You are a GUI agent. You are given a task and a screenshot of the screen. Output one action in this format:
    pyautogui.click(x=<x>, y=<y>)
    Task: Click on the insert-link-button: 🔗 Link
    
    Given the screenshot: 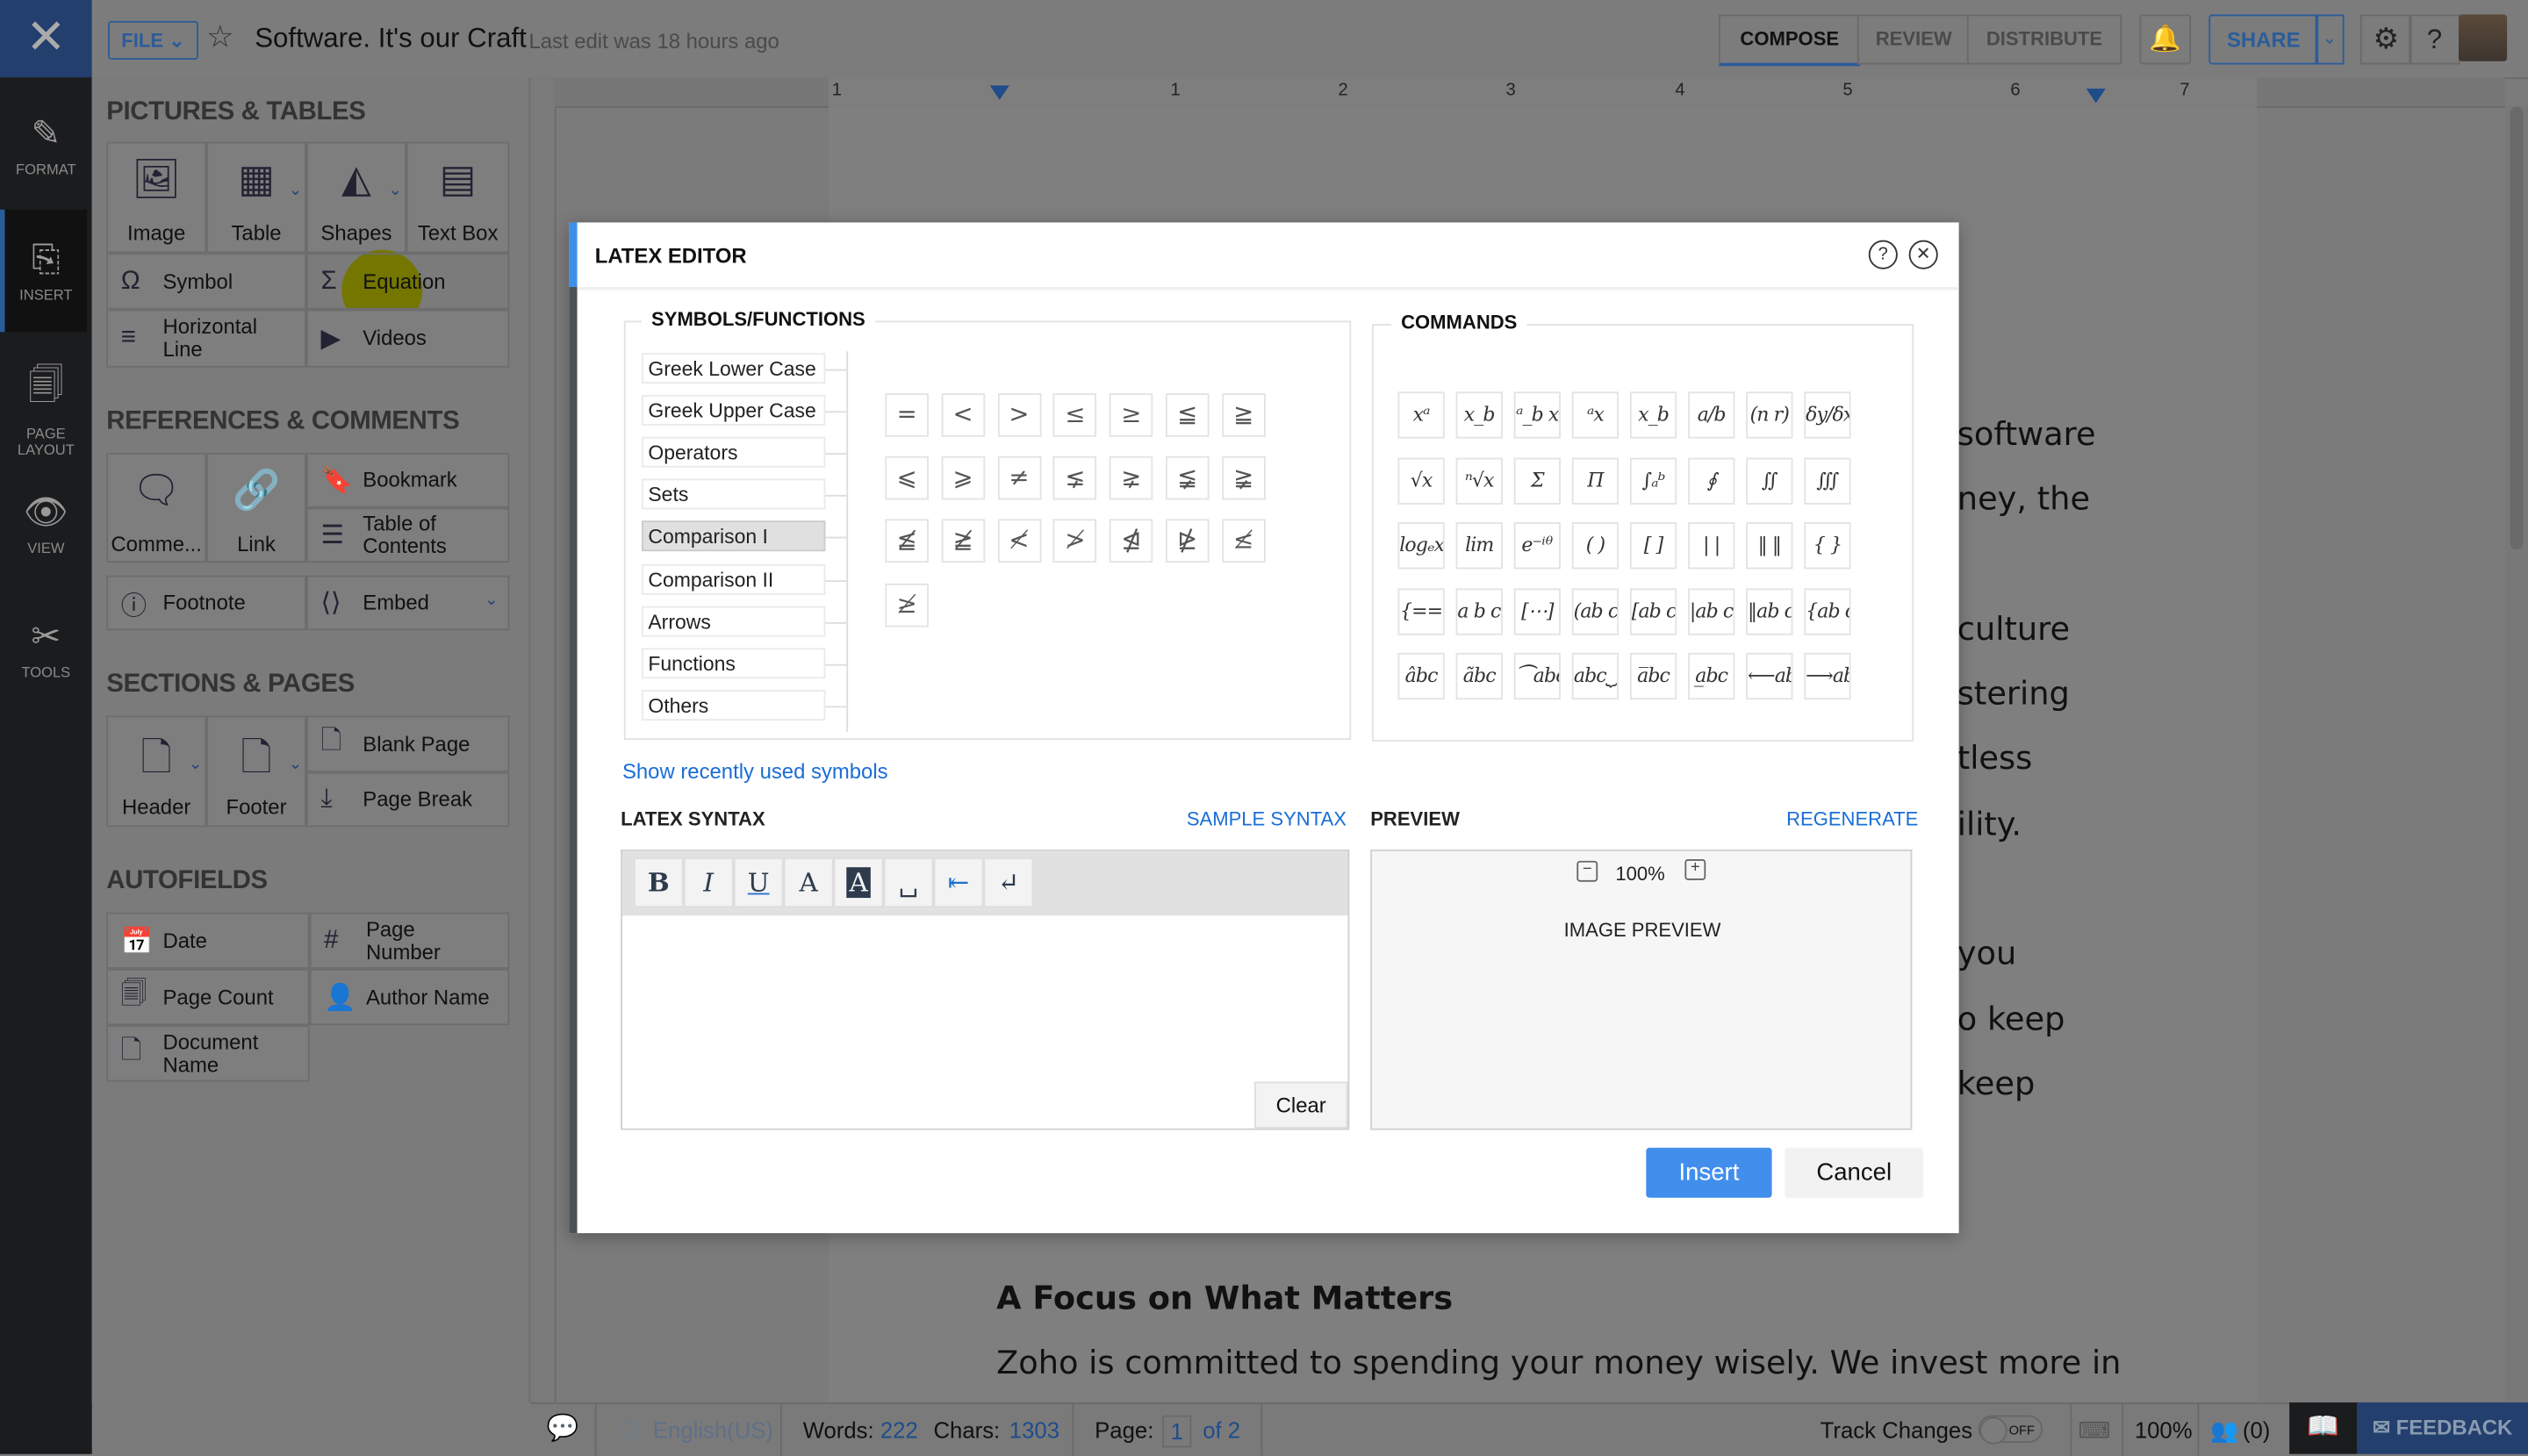 What is the action you would take?
    pyautogui.click(x=256, y=508)
    